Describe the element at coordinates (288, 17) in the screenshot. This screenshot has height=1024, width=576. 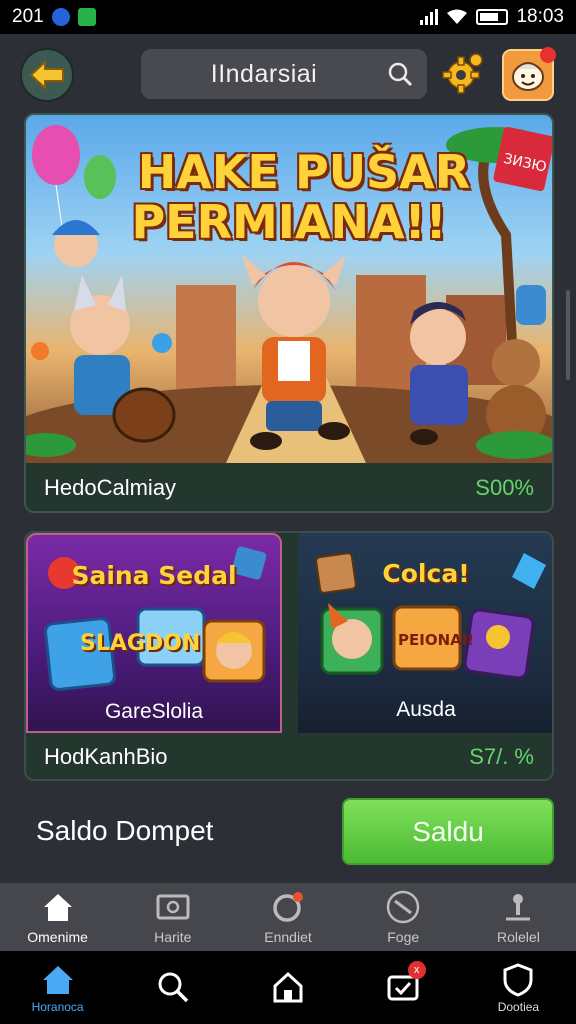
I see `status-bar: 201 18:03` at that location.